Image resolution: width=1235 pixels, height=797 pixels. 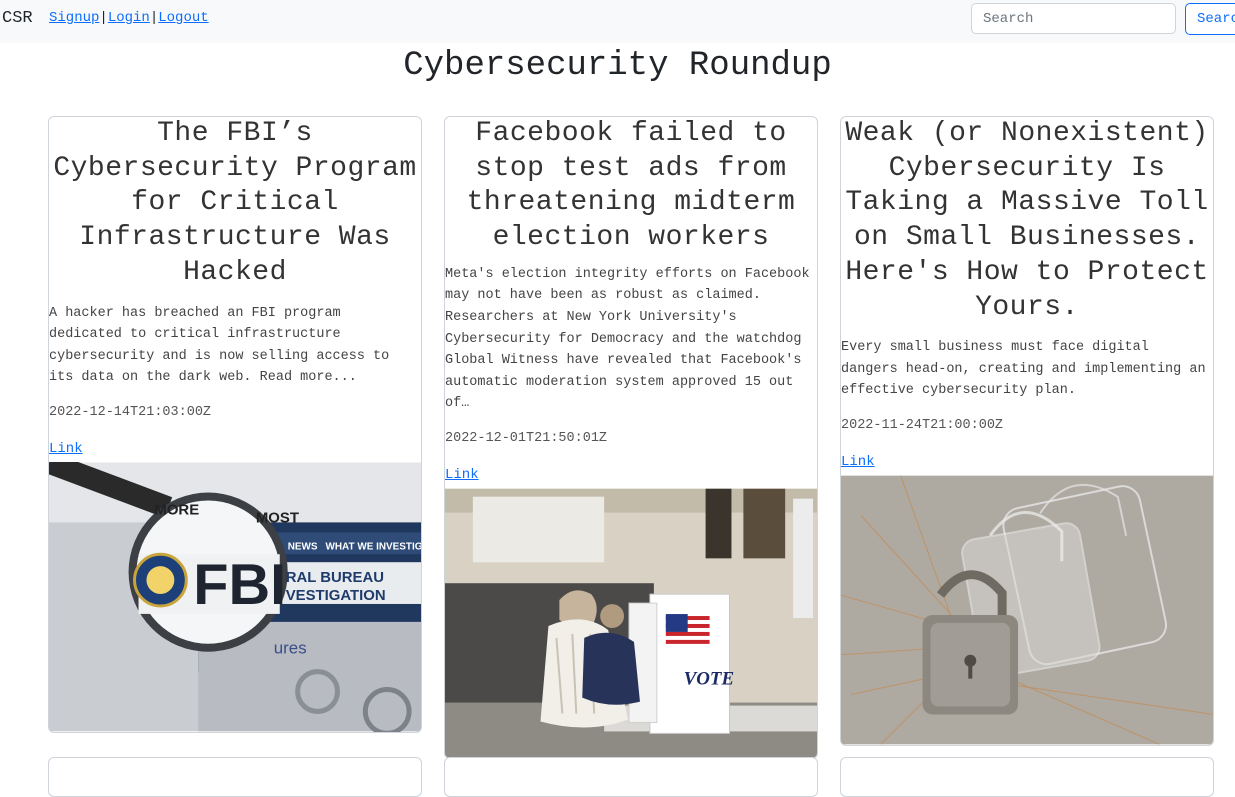 What do you see at coordinates (335, 578) in the screenshot?
I see `image-text: RAL BUREAU` at bounding box center [335, 578].